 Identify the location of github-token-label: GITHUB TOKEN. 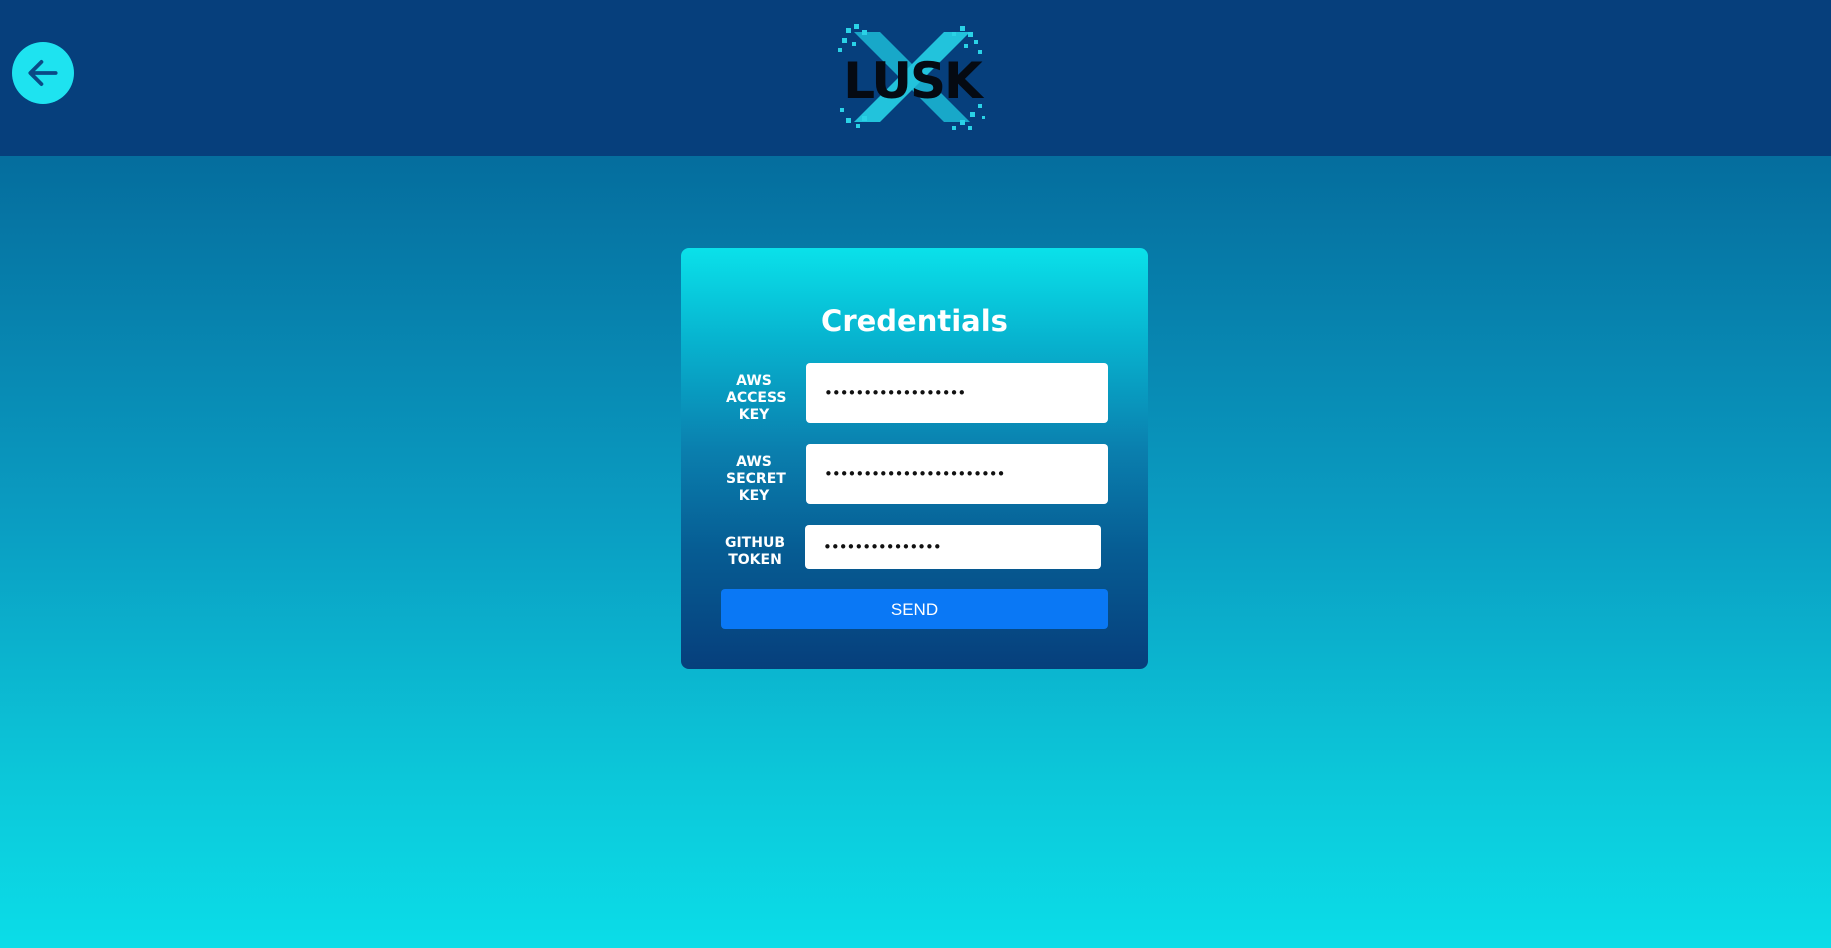
(754, 551).